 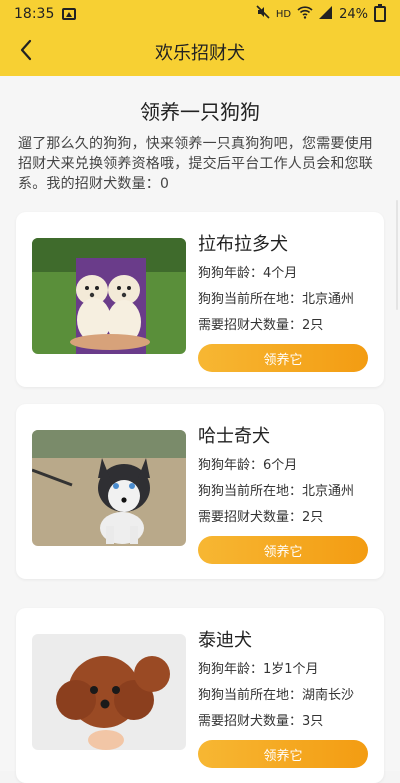 I want to click on nav-bar: 欢乐招财犬, so click(x=200, y=52).